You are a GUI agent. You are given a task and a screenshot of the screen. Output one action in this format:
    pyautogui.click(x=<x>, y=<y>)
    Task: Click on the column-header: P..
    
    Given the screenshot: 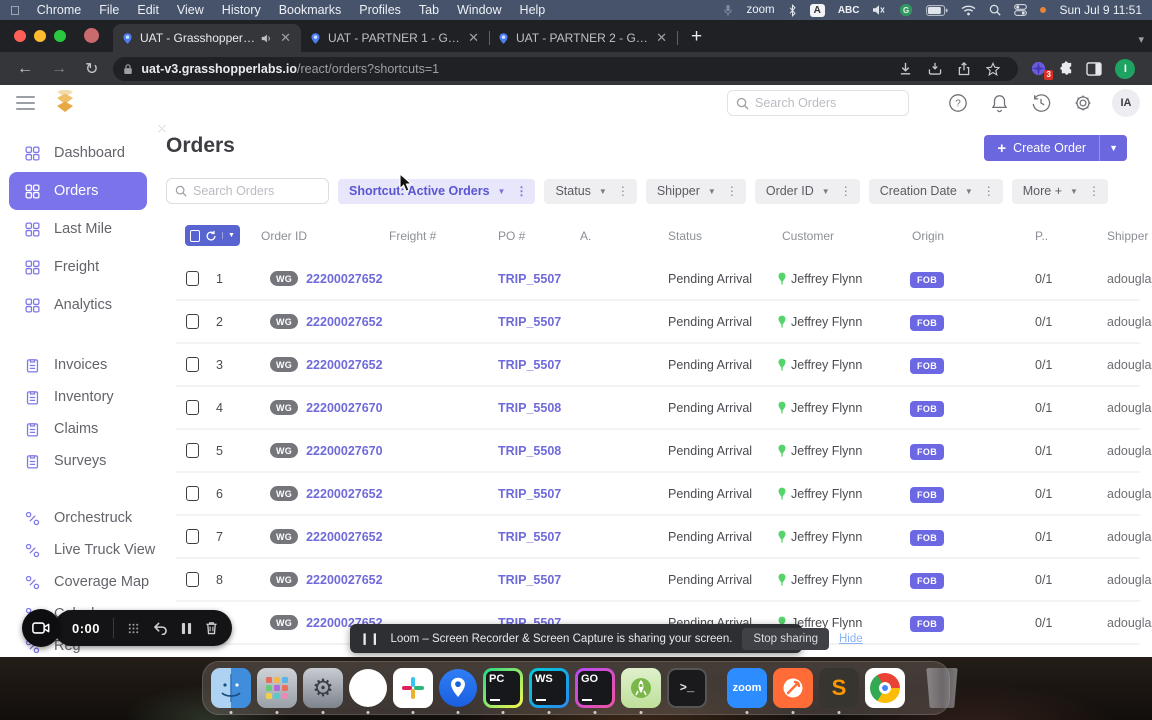 What is the action you would take?
    pyautogui.click(x=1027, y=236)
    